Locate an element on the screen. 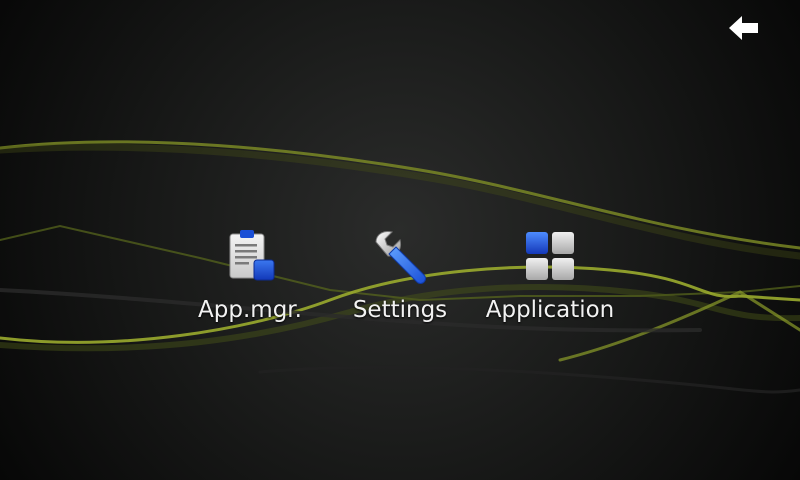  launcher-settings: Settings is located at coordinates (400, 283).